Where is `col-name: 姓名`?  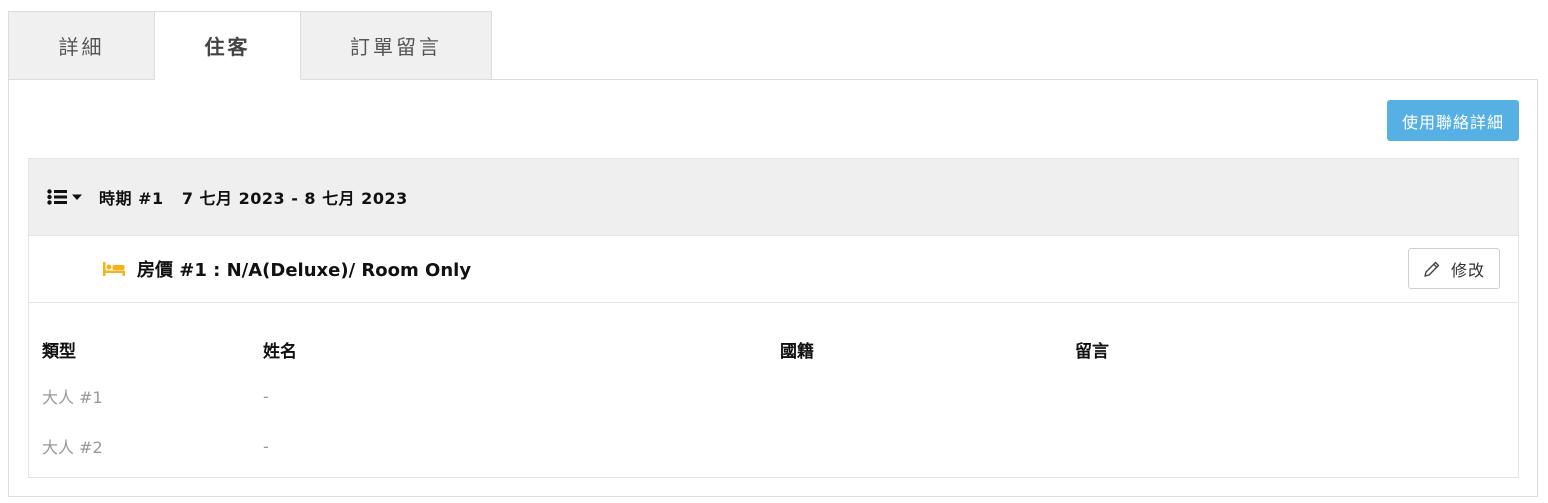
col-name: 姓名 is located at coordinates (280, 351).